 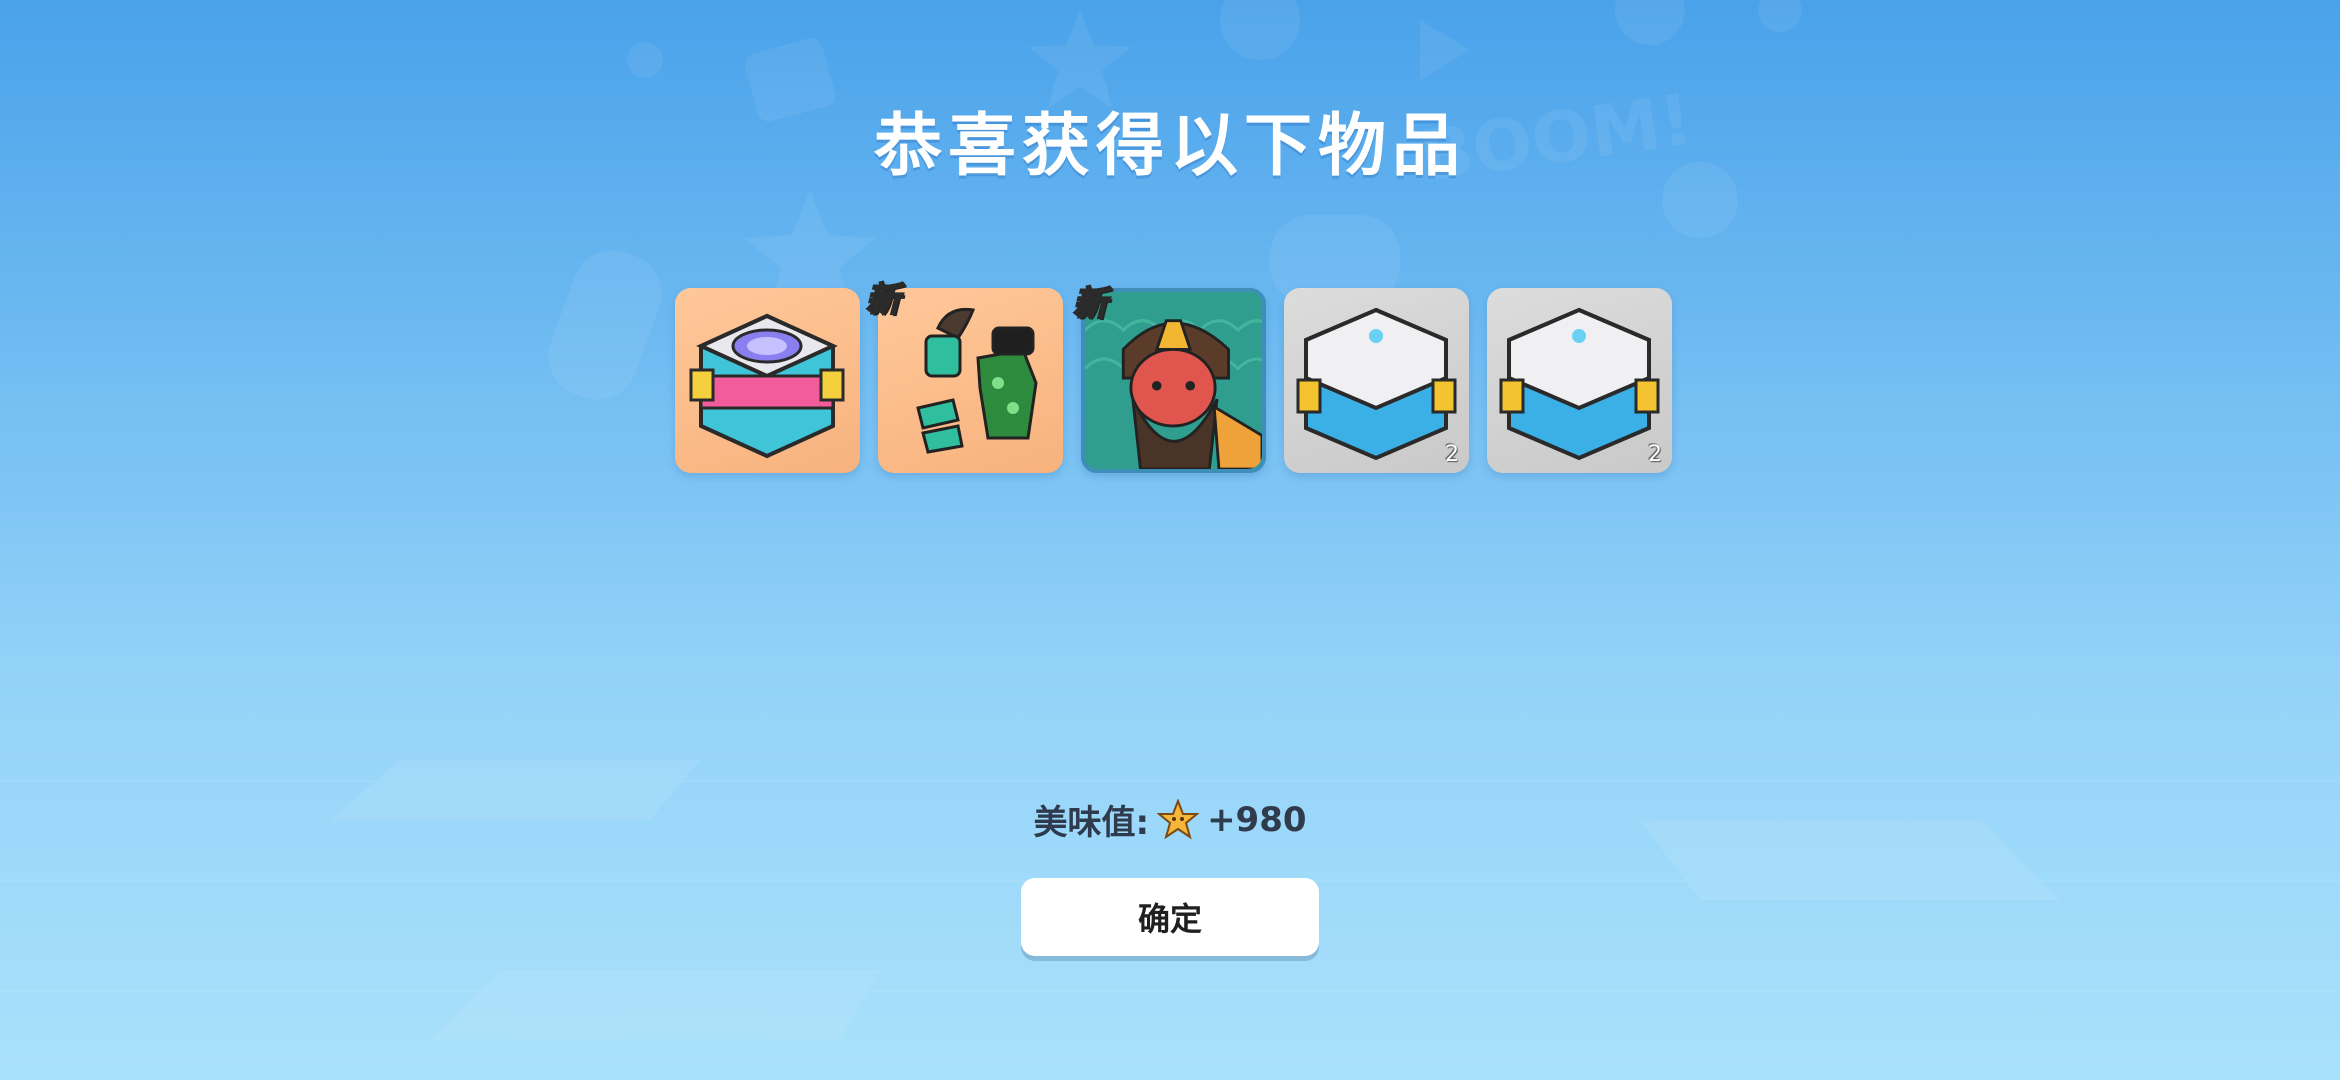 What do you see at coordinates (1257, 819) in the screenshot?
I see `reward-value: +980` at bounding box center [1257, 819].